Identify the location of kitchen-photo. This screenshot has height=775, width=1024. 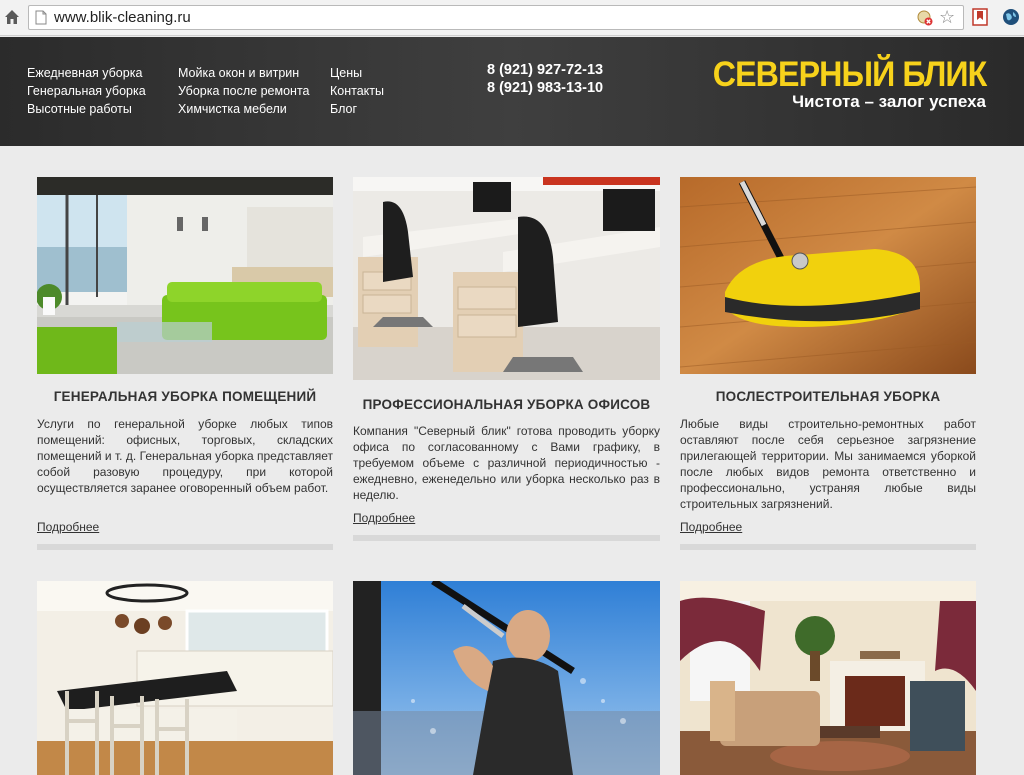
(185, 678).